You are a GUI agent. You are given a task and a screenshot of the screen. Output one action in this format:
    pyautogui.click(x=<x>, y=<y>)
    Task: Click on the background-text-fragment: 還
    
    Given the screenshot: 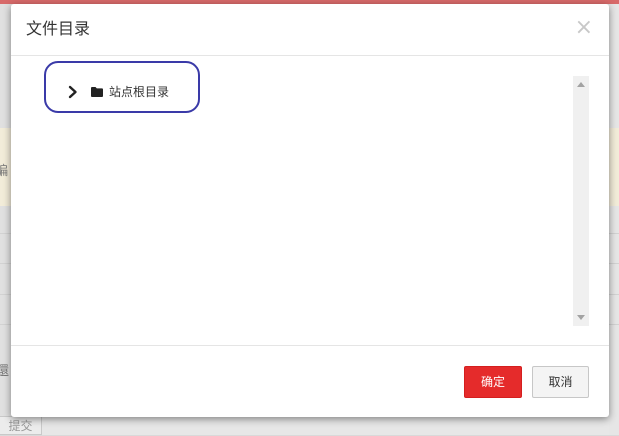 What is the action you would take?
    pyautogui.click(x=5, y=371)
    